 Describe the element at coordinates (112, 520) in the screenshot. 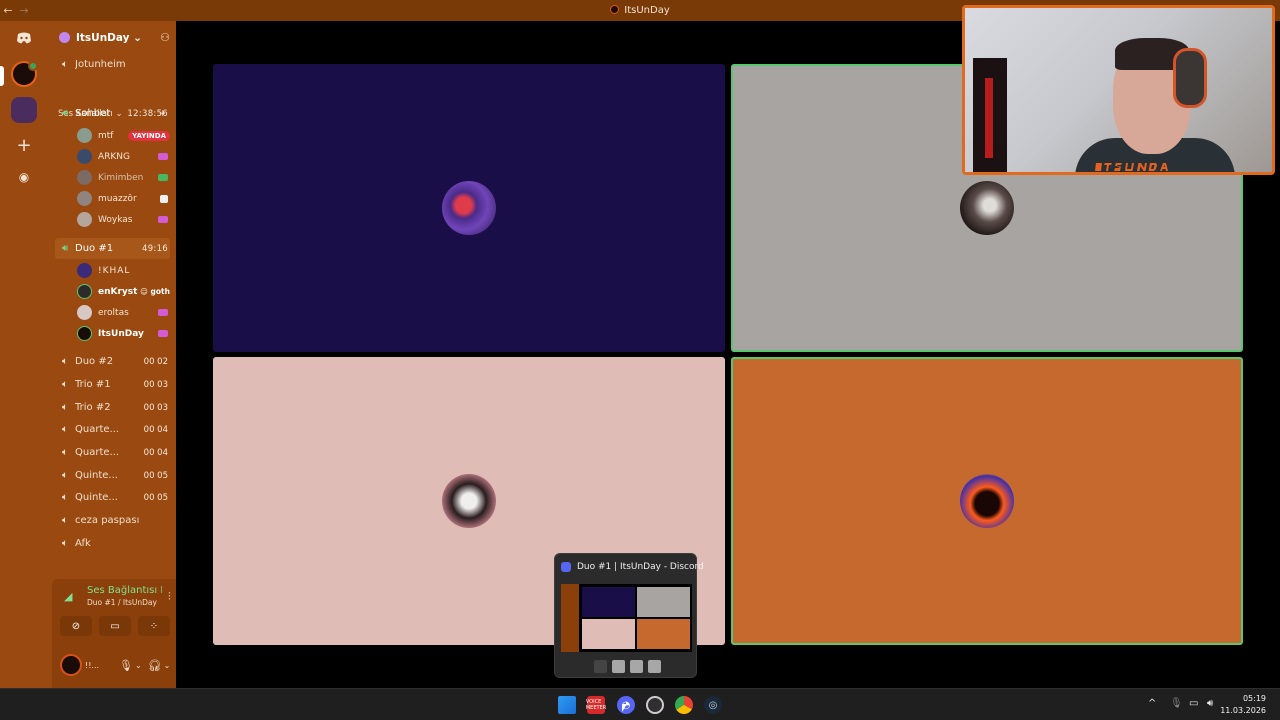

I see `voice-channel-ceza: 🔈︎ ceza paspası` at that location.